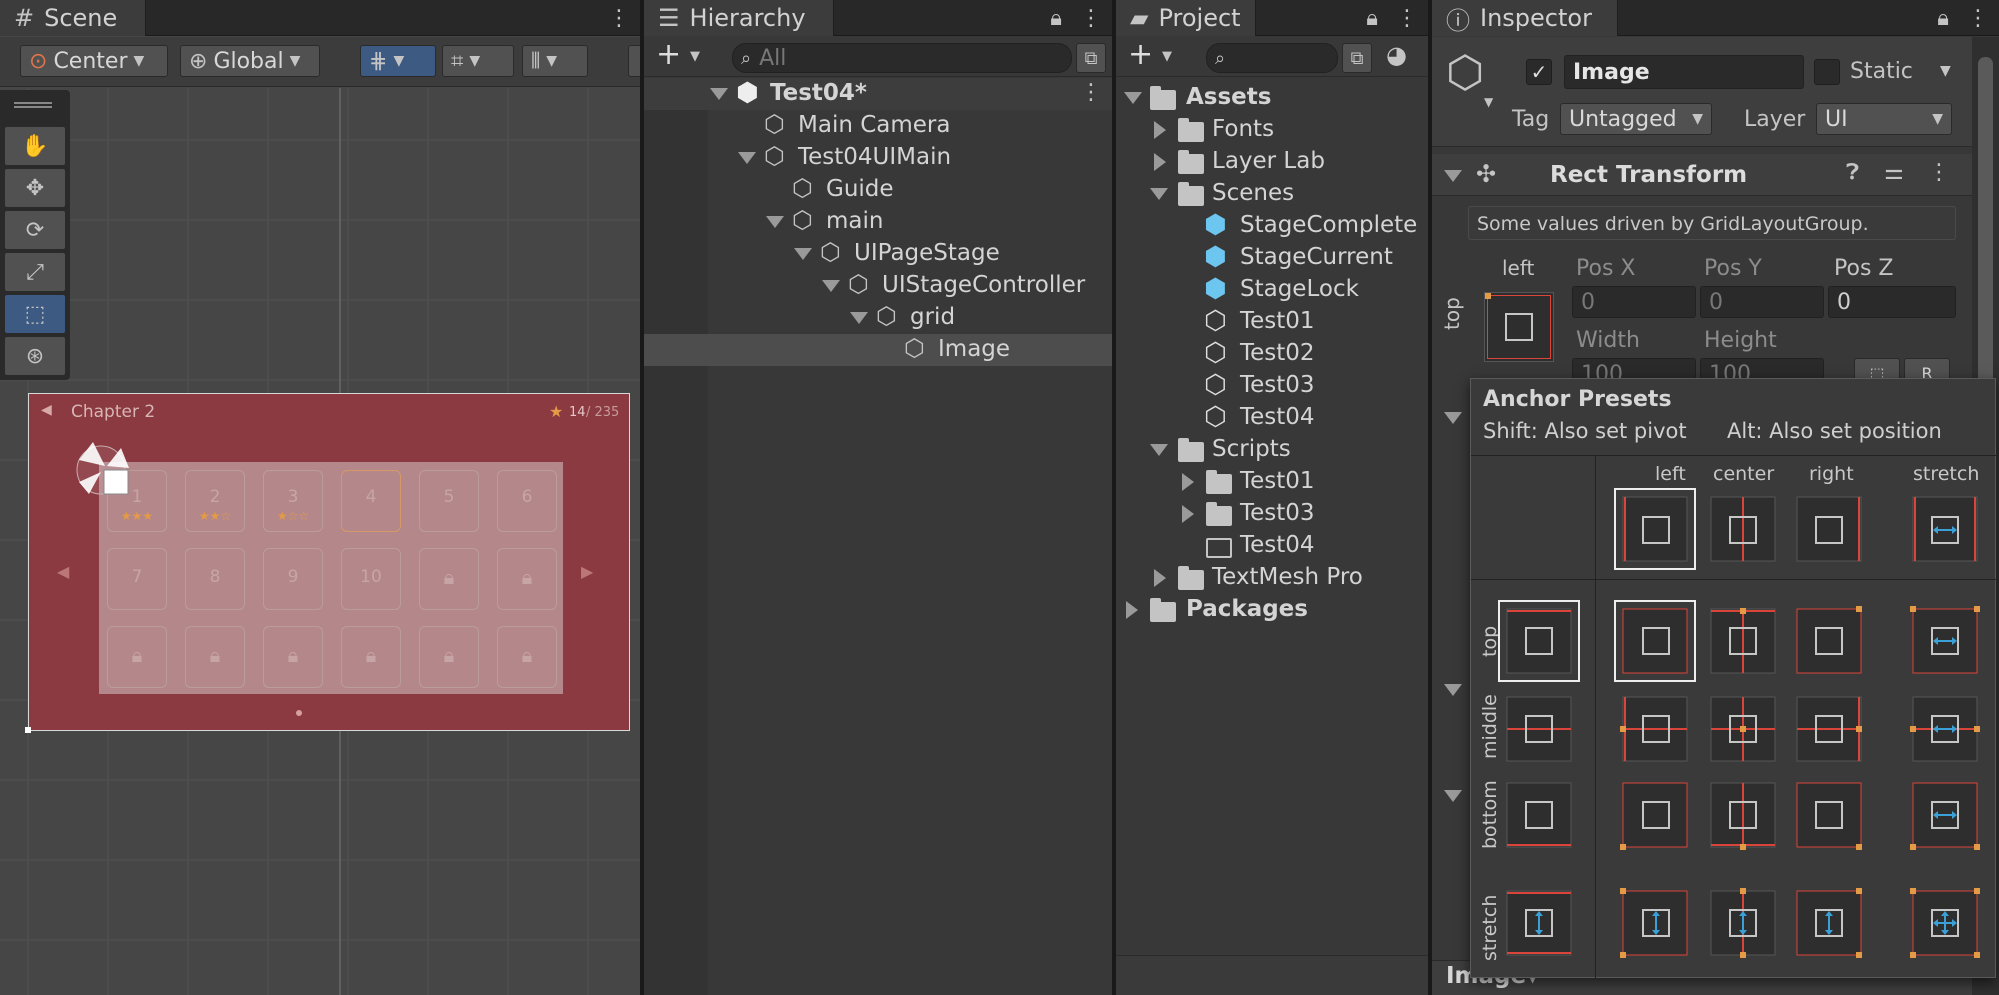 The width and height of the screenshot is (1999, 995). What do you see at coordinates (1272, 162) in the screenshot?
I see `project-row-layer-lab: Layer Lab` at bounding box center [1272, 162].